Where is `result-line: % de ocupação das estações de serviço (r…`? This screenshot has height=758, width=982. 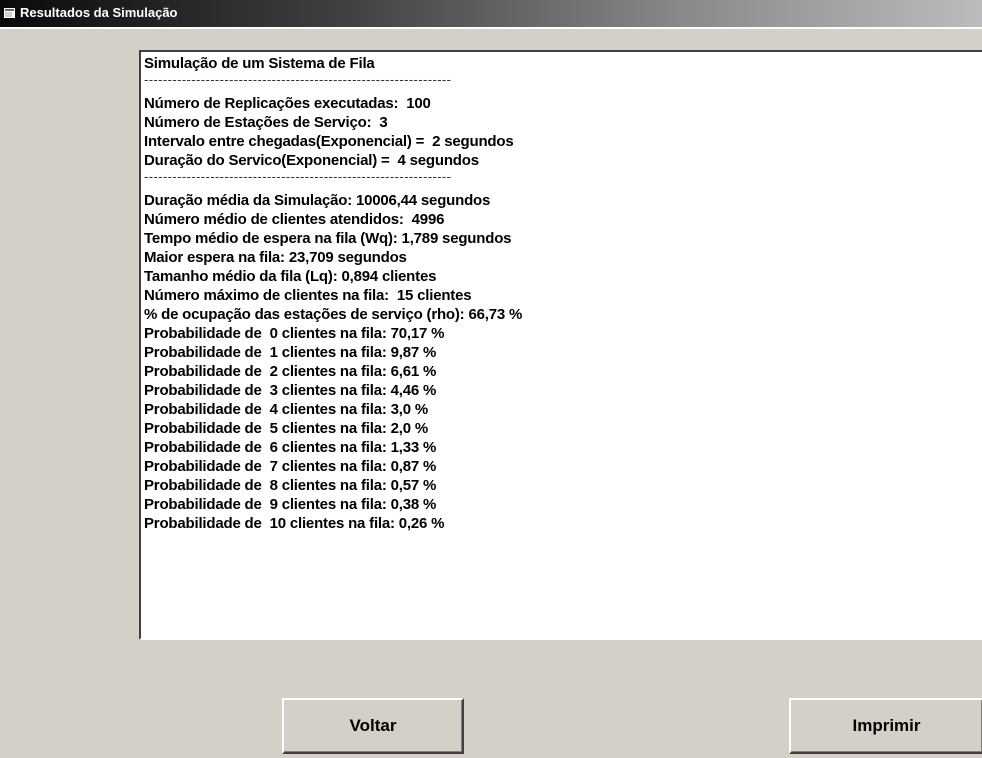
result-line: % de ocupação das estações de serviço (r… is located at coordinates (333, 314).